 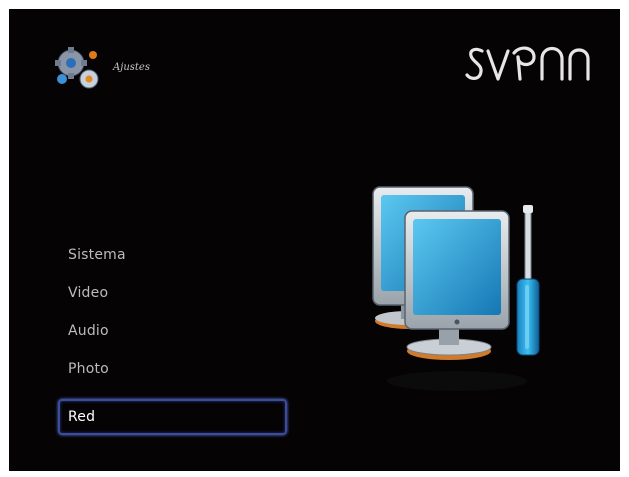 What do you see at coordinates (456, 288) in the screenshot?
I see `network-computers-screwdriver-icon` at bounding box center [456, 288].